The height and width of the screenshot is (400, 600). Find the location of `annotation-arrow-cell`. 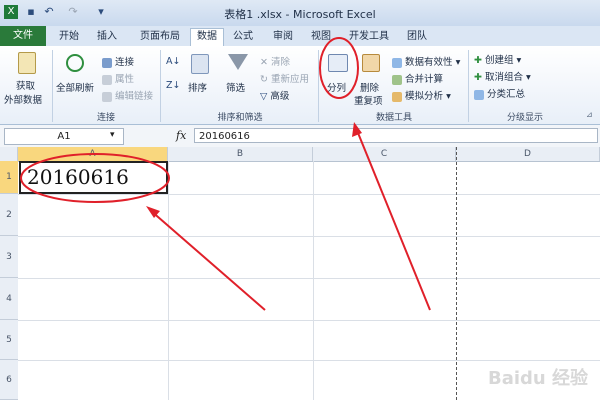

annotation-arrow-cell is located at coordinates (207, 260).